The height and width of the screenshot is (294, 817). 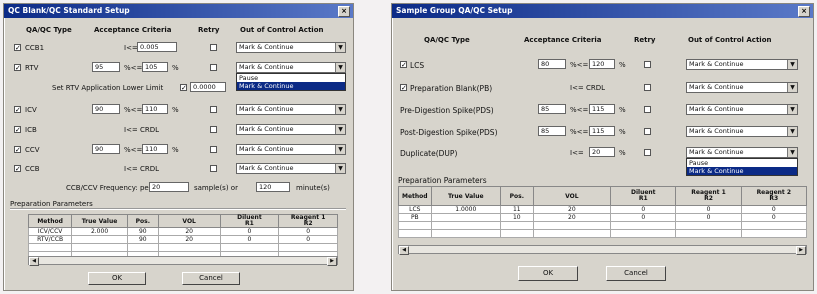 What do you see at coordinates (465, 209) in the screenshot?
I see `table-cell: 1.0000` at bounding box center [465, 209].